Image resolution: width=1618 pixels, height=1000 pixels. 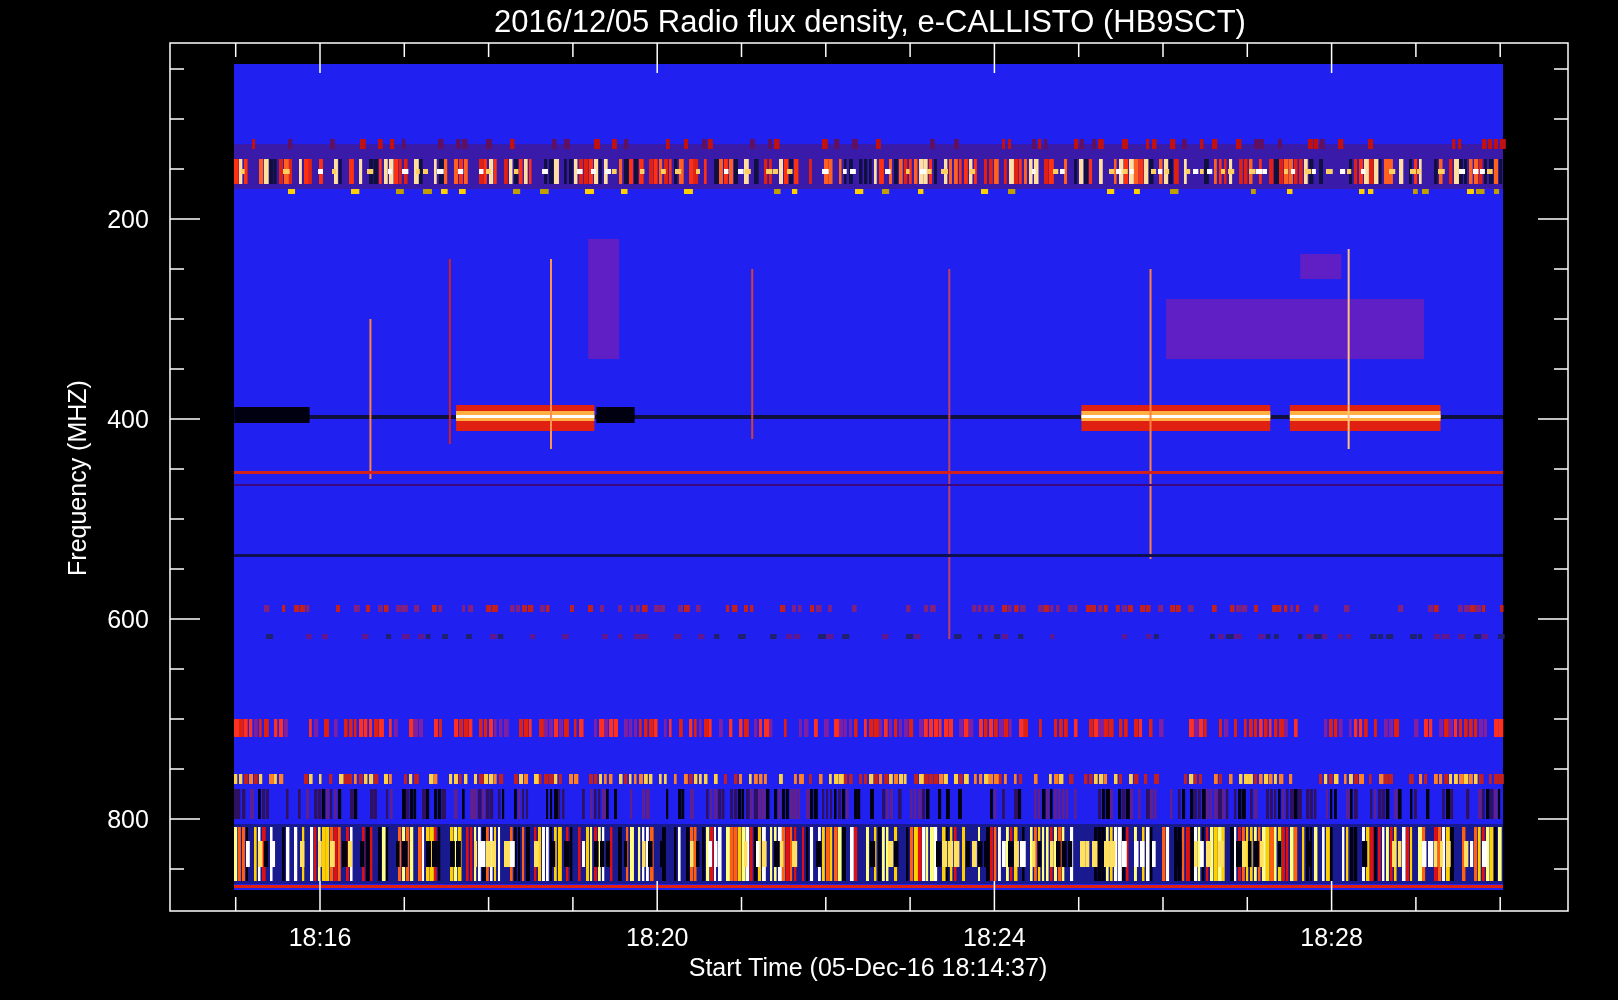 What do you see at coordinates (128, 219) in the screenshot?
I see `tick-label: 200` at bounding box center [128, 219].